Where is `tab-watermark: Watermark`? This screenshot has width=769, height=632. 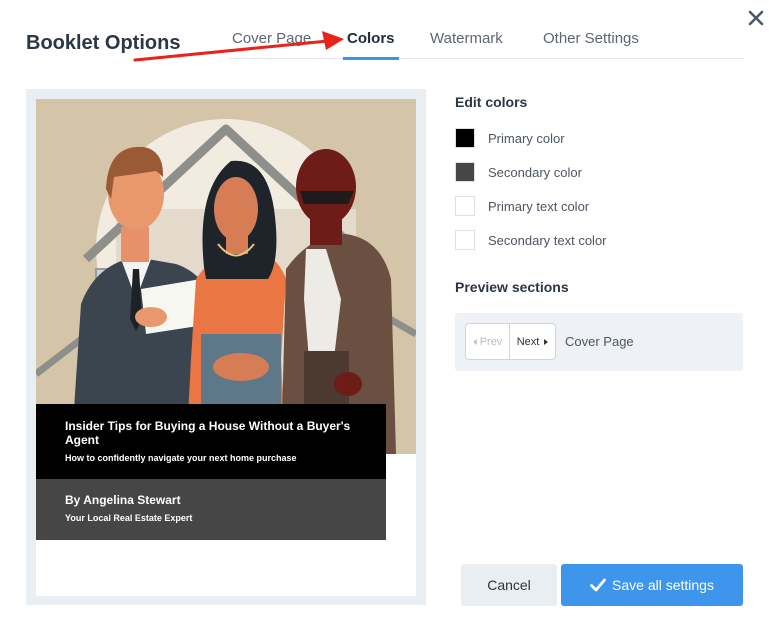
tab-watermark: Watermark is located at coordinates (466, 44).